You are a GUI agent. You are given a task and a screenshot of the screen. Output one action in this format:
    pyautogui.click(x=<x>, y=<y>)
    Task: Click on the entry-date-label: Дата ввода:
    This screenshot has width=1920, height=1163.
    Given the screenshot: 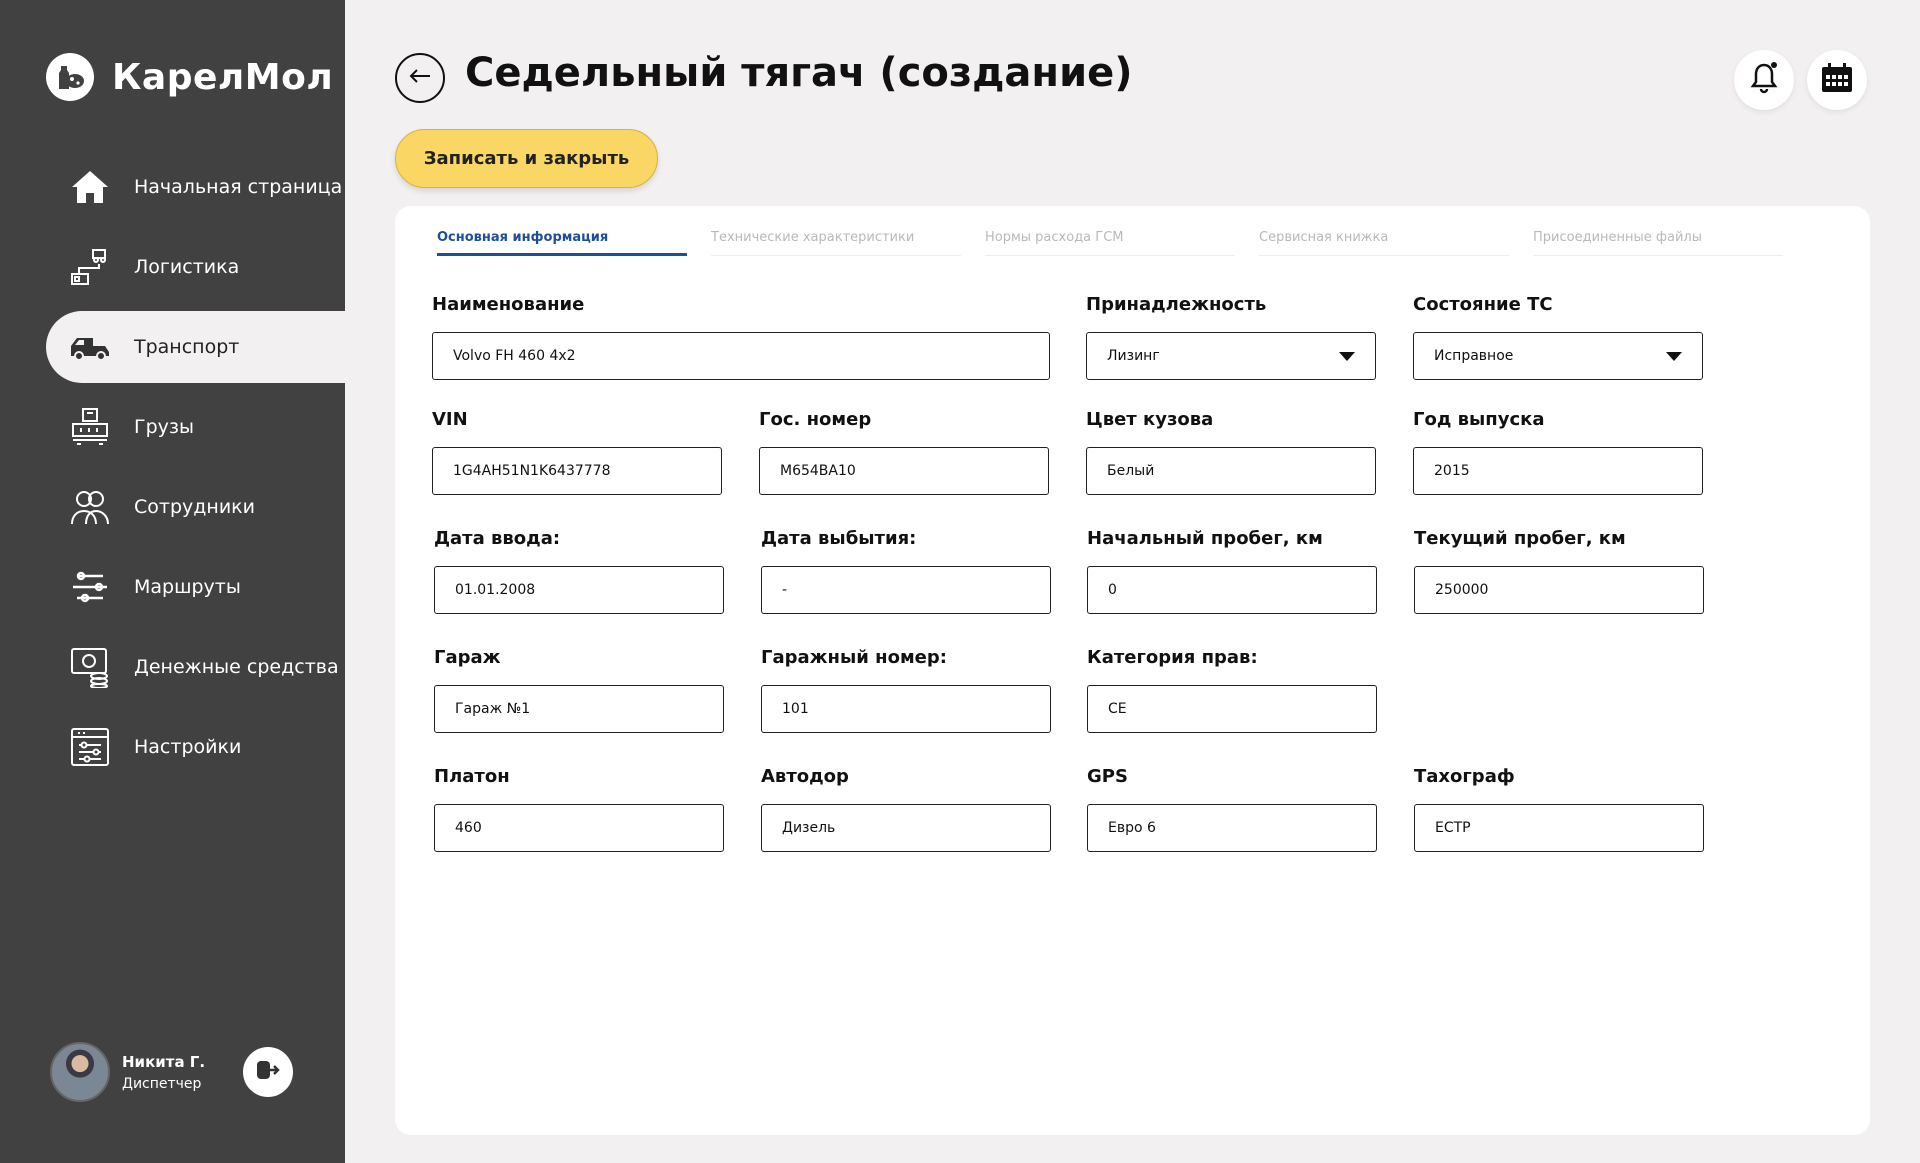 What is the action you would take?
    pyautogui.click(x=497, y=538)
    